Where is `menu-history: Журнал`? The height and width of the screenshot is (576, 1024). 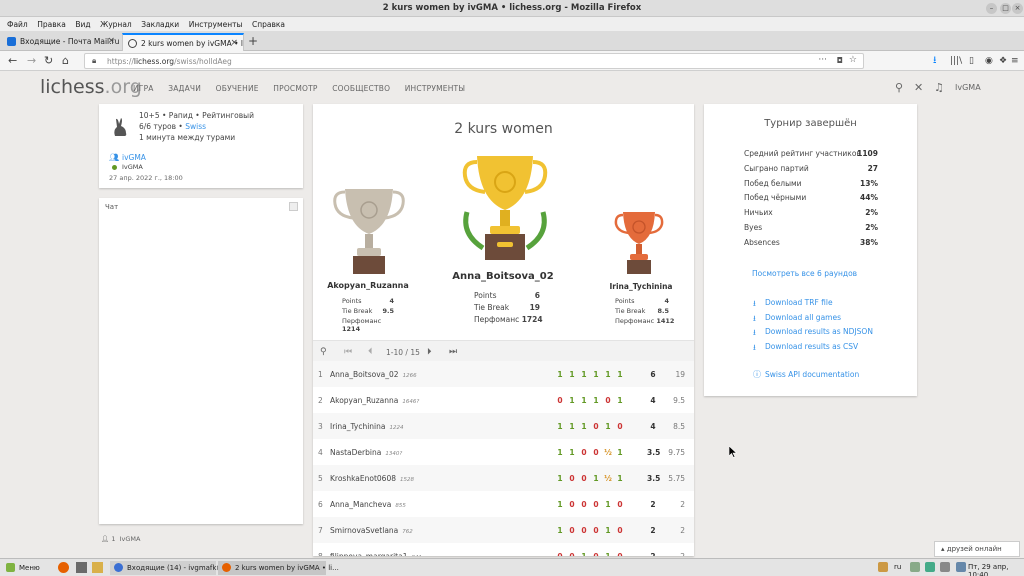
menu-history: Журнал is located at coordinates (116, 24).